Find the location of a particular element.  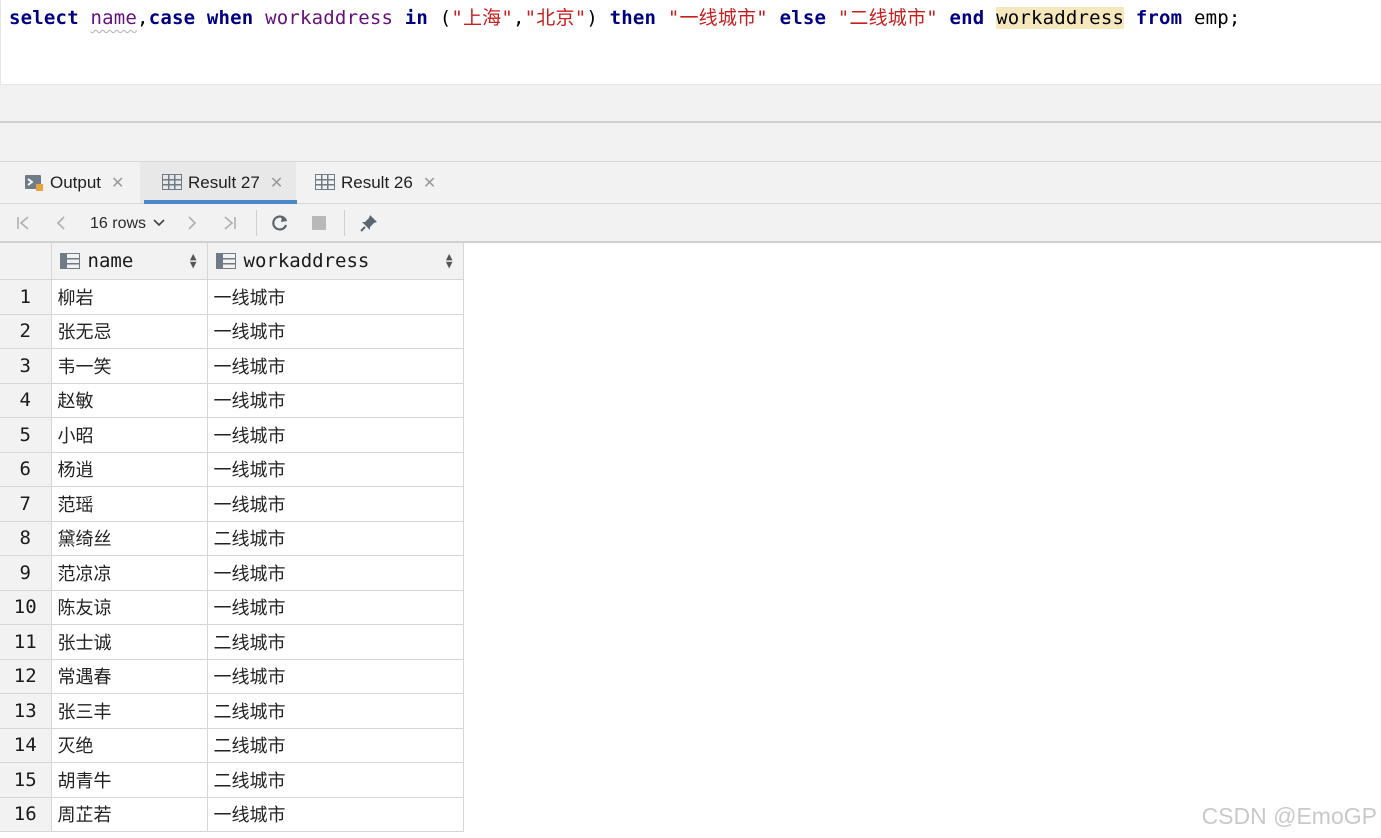

grid-header-row: name ▲ ▼ workaddress ▲ ▼ is located at coordinates (232, 261).